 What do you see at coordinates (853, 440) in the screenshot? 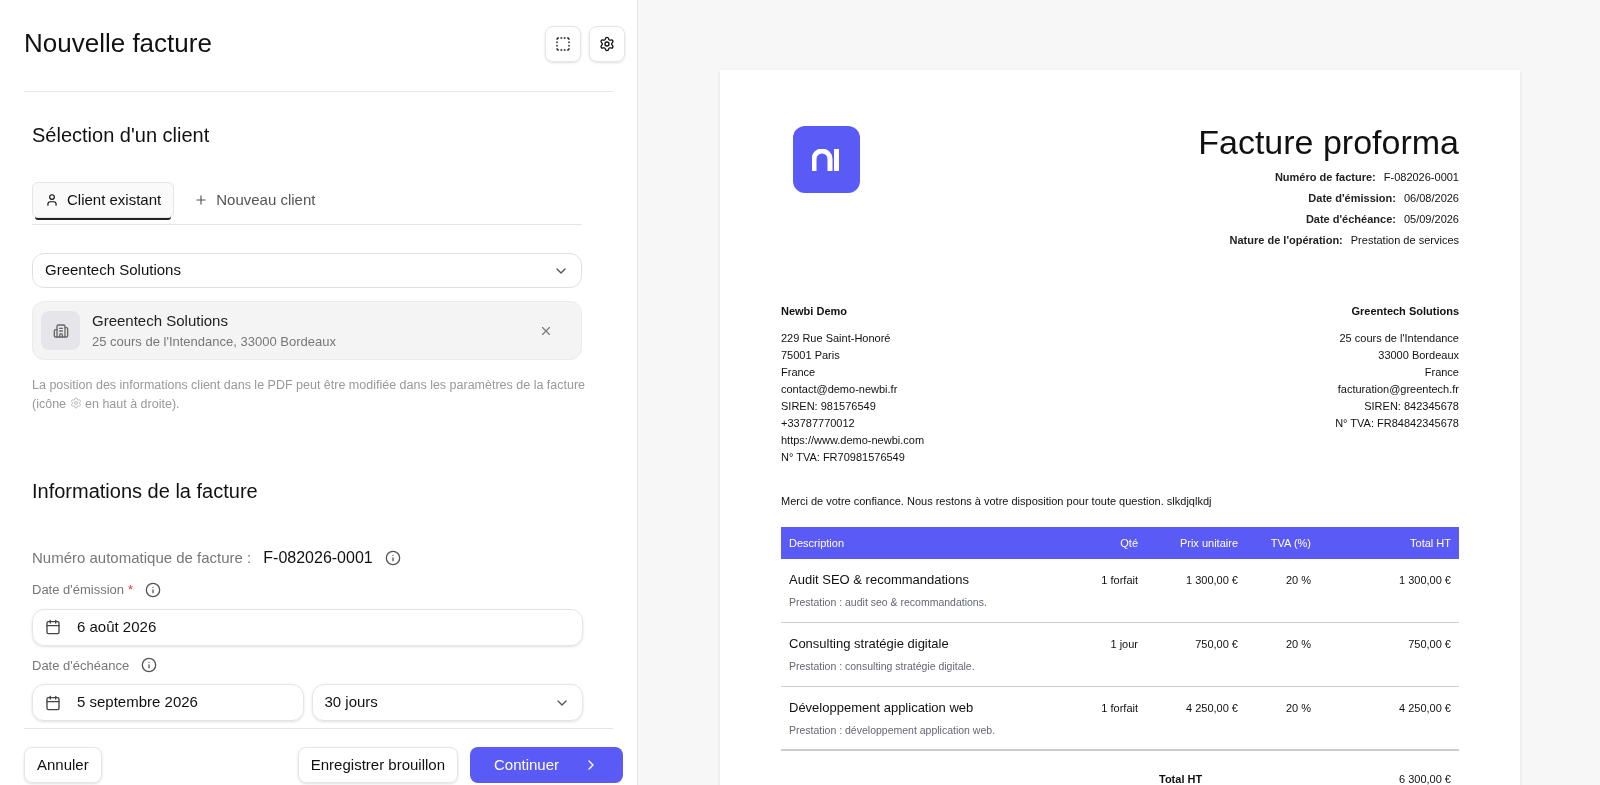
I see `party-detail: https://www.demo-newbi.com` at bounding box center [853, 440].